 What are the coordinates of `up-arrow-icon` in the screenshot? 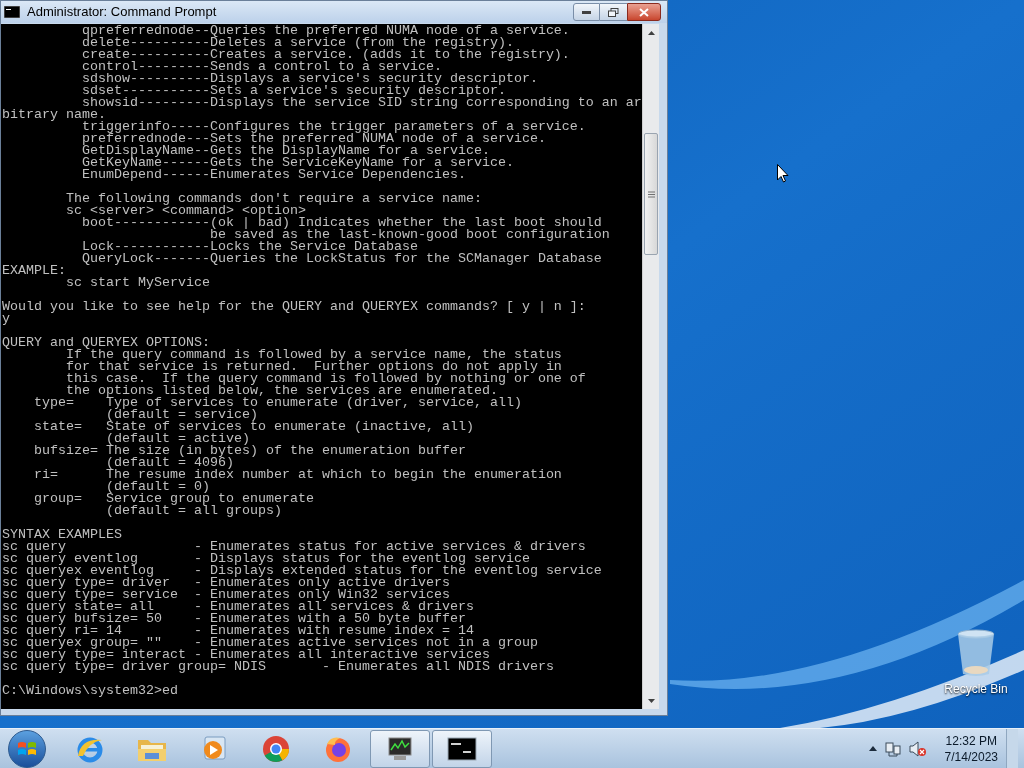 It's located at (651, 32).